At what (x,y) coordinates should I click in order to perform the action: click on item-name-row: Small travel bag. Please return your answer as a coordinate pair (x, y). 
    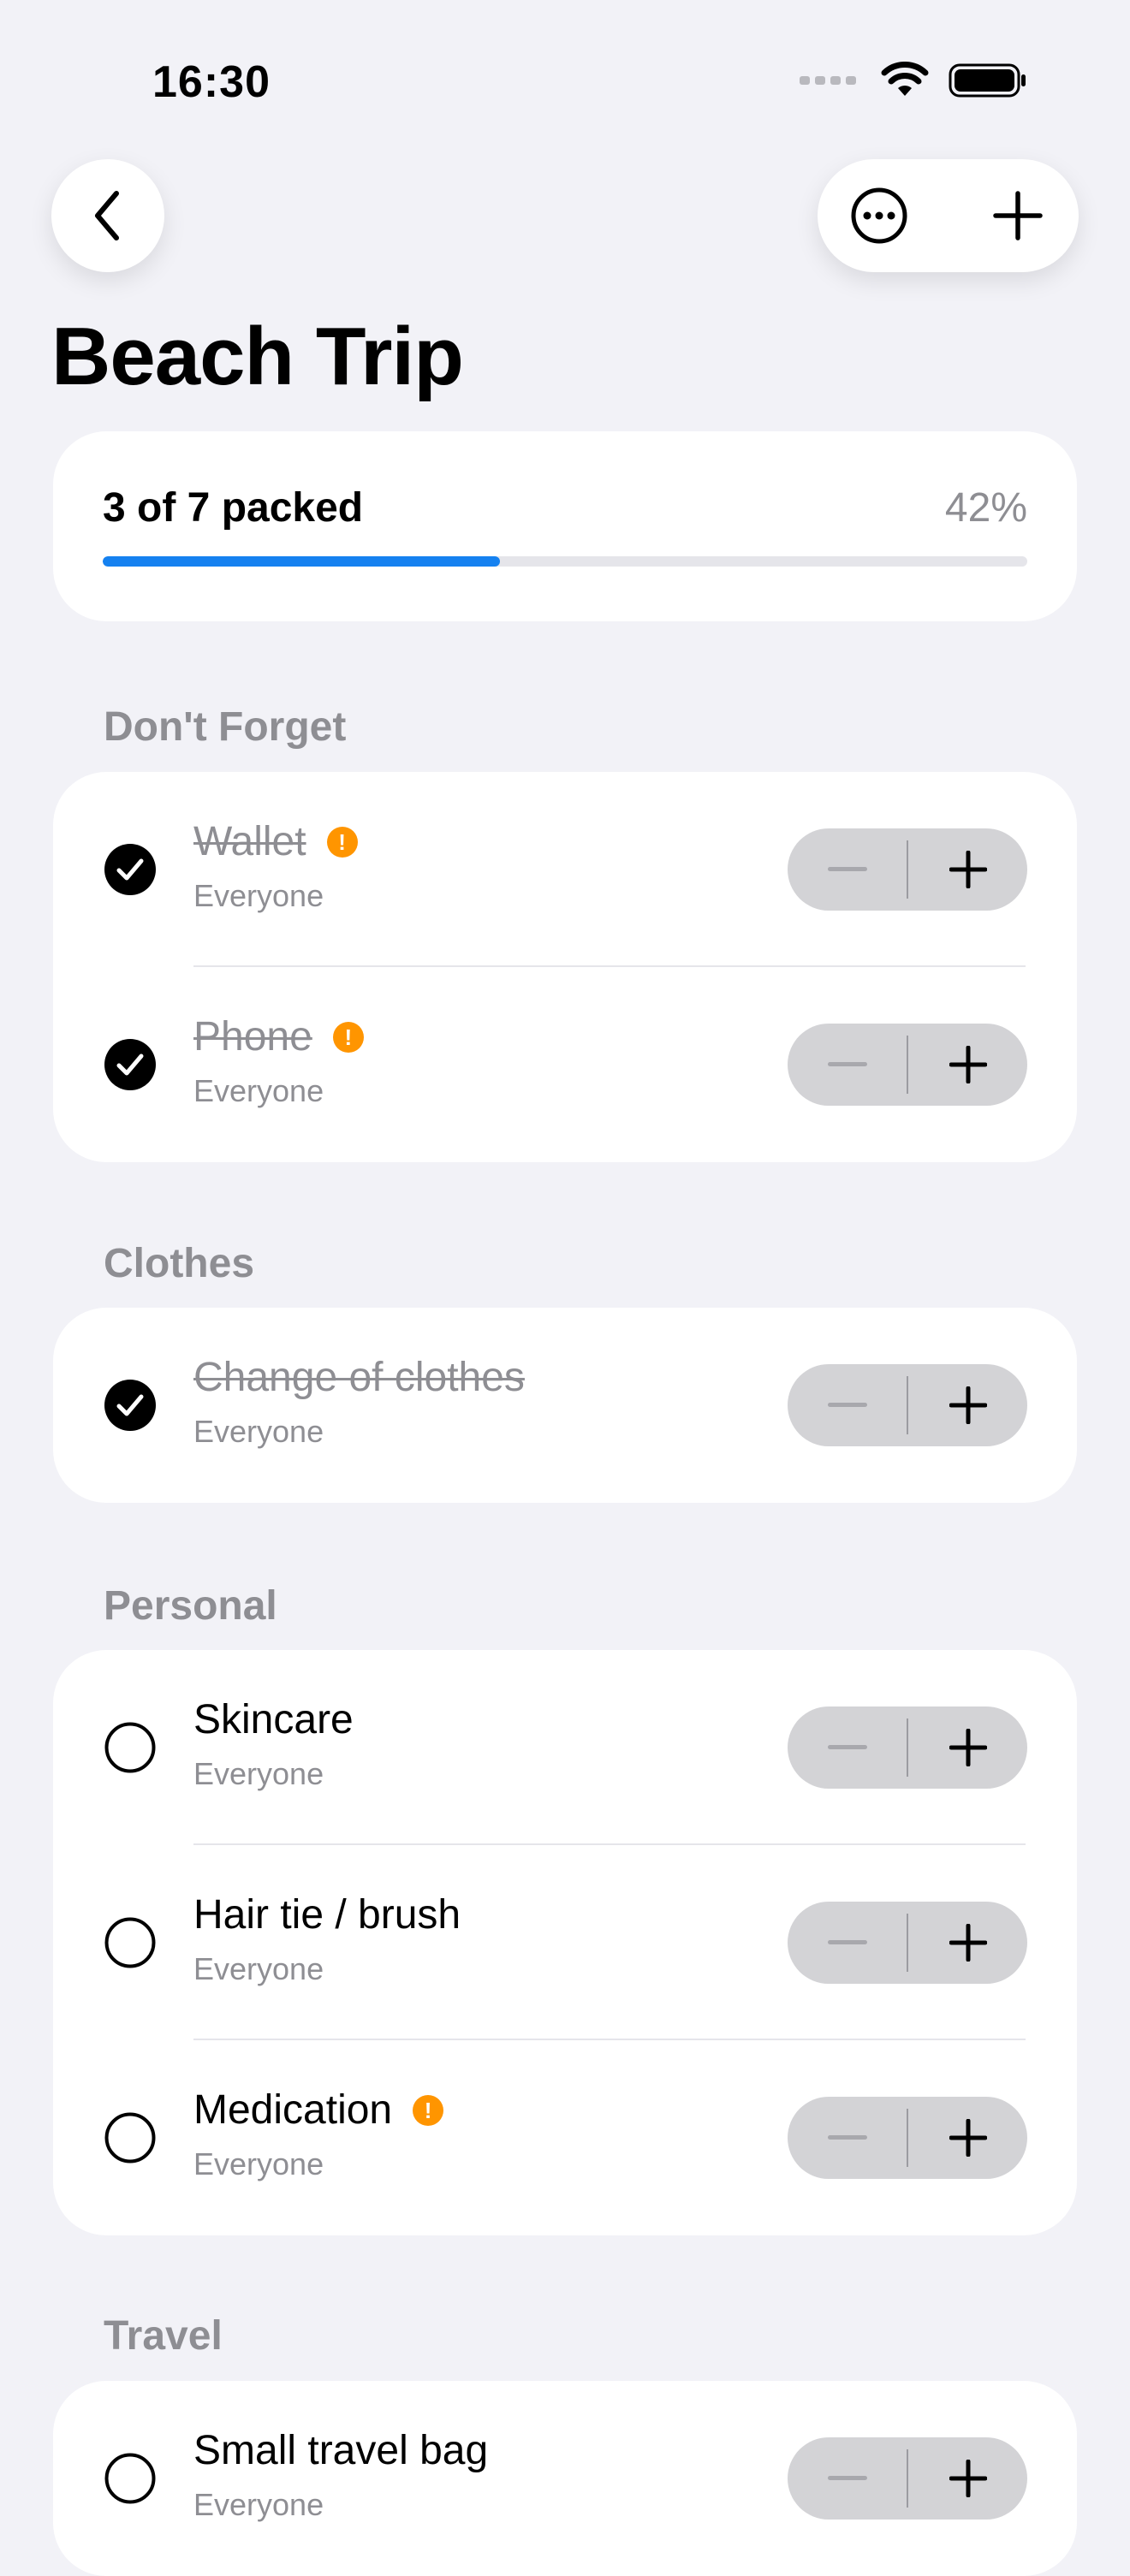
    Looking at the image, I should click on (340, 2451).